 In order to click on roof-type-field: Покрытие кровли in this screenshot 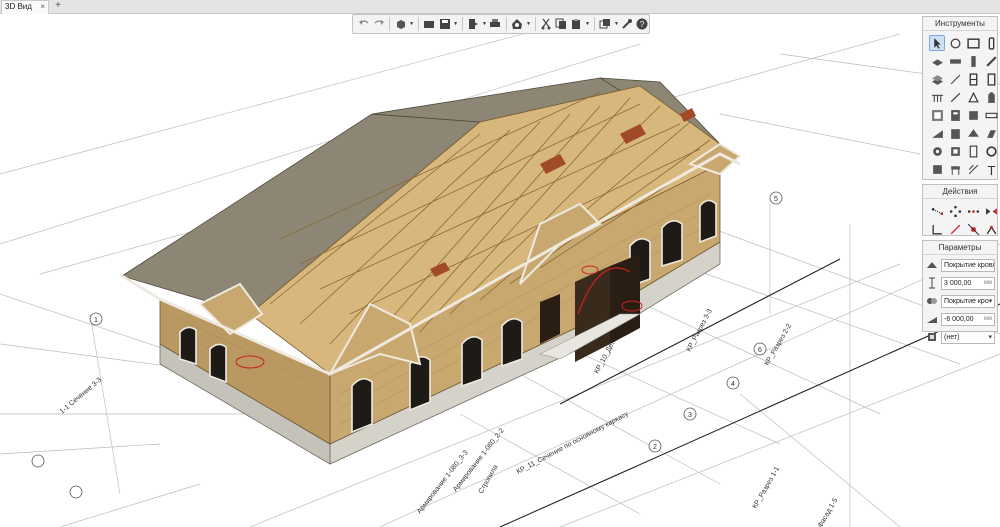, I will do `click(968, 265)`.